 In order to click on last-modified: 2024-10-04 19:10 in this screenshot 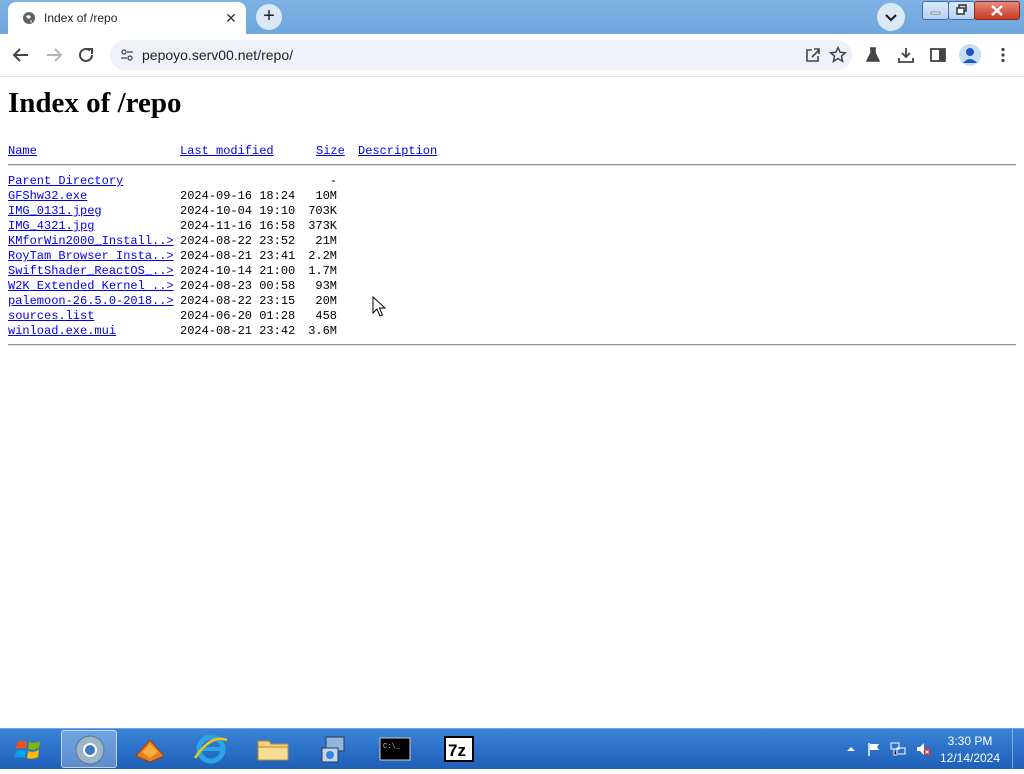, I will do `click(238, 211)`.